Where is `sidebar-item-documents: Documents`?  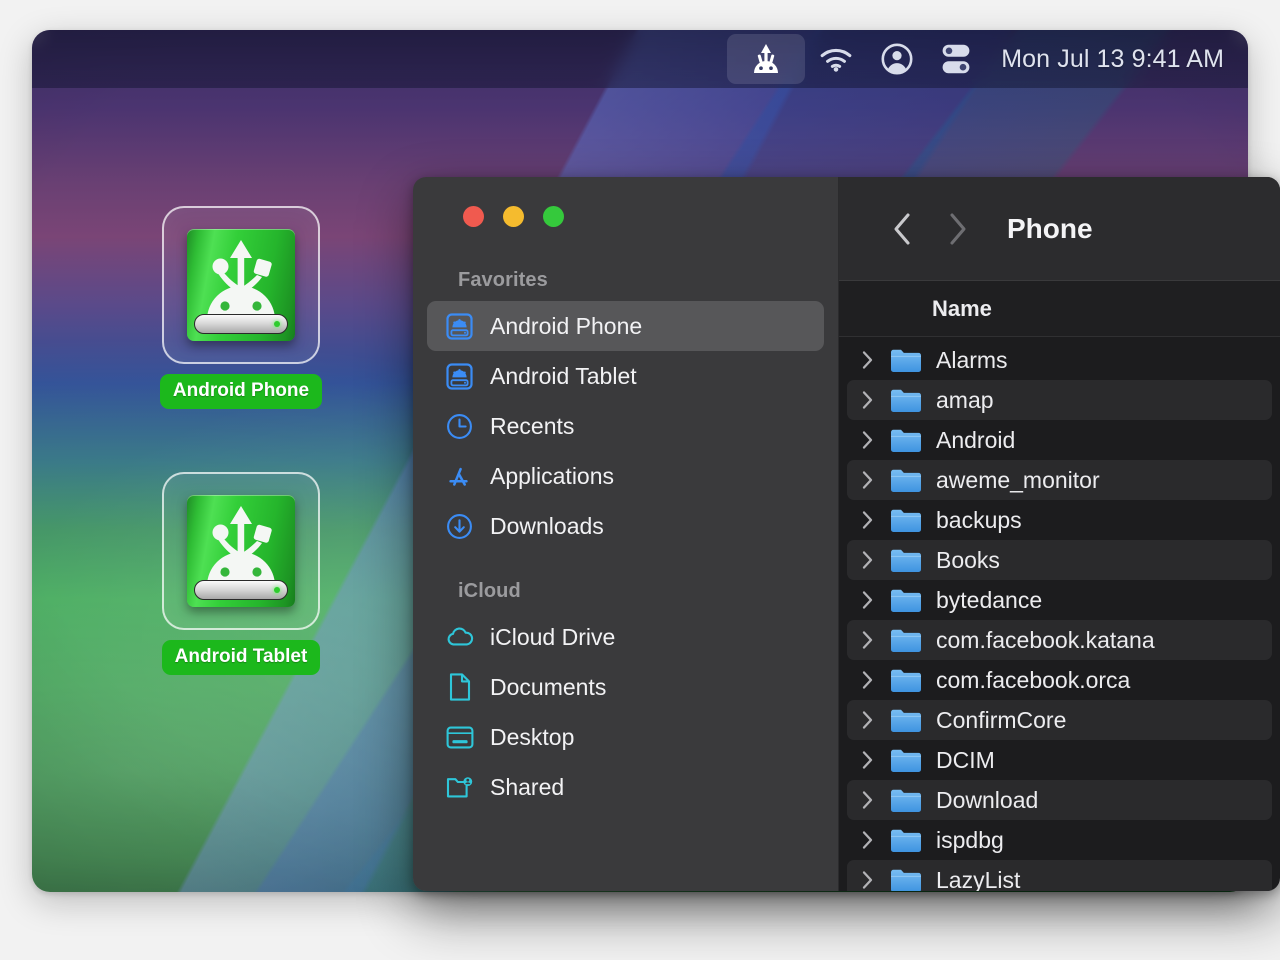 sidebar-item-documents: Documents is located at coordinates (625, 687).